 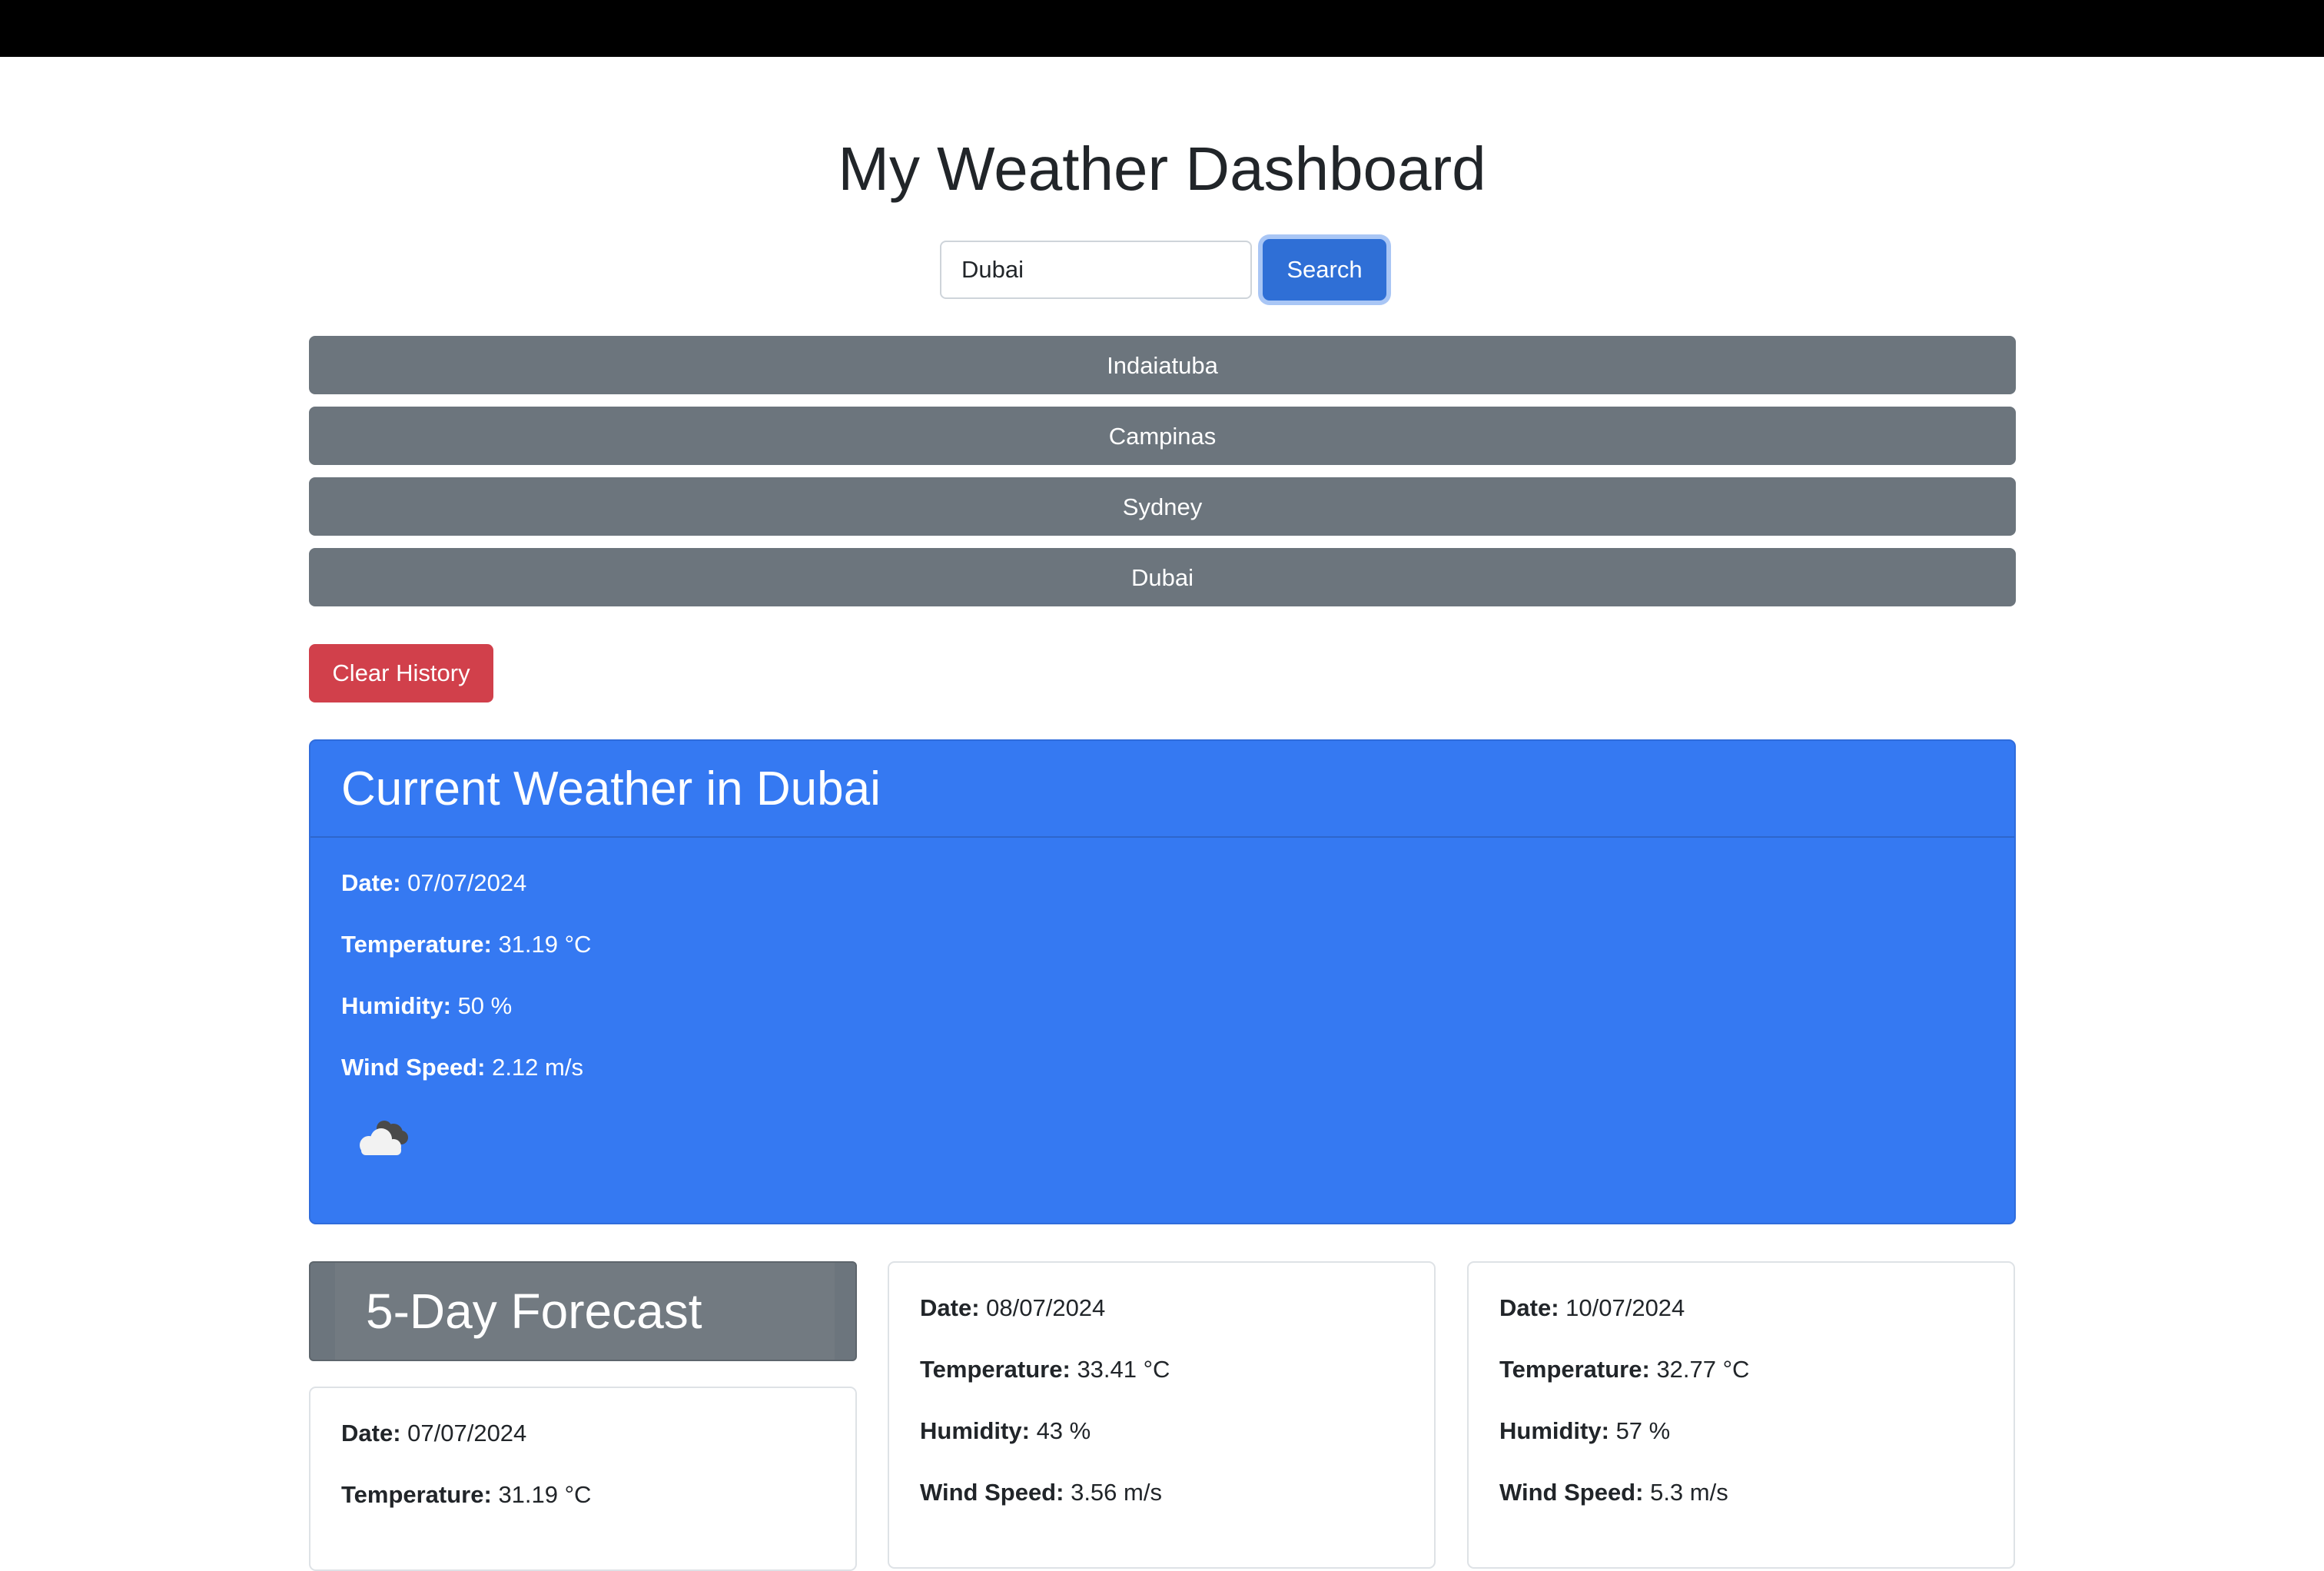 I want to click on forecast-date-value: 08/07/2024, so click(x=1046, y=1308).